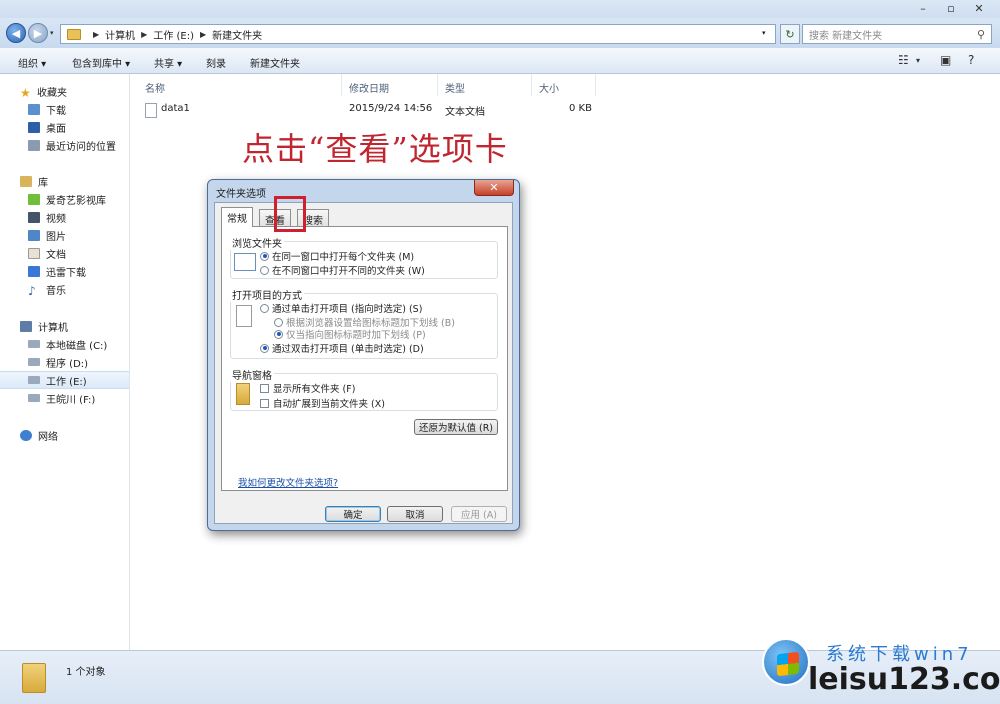 This screenshot has width=1000, height=704. I want to click on help-icon: ?, so click(971, 60).